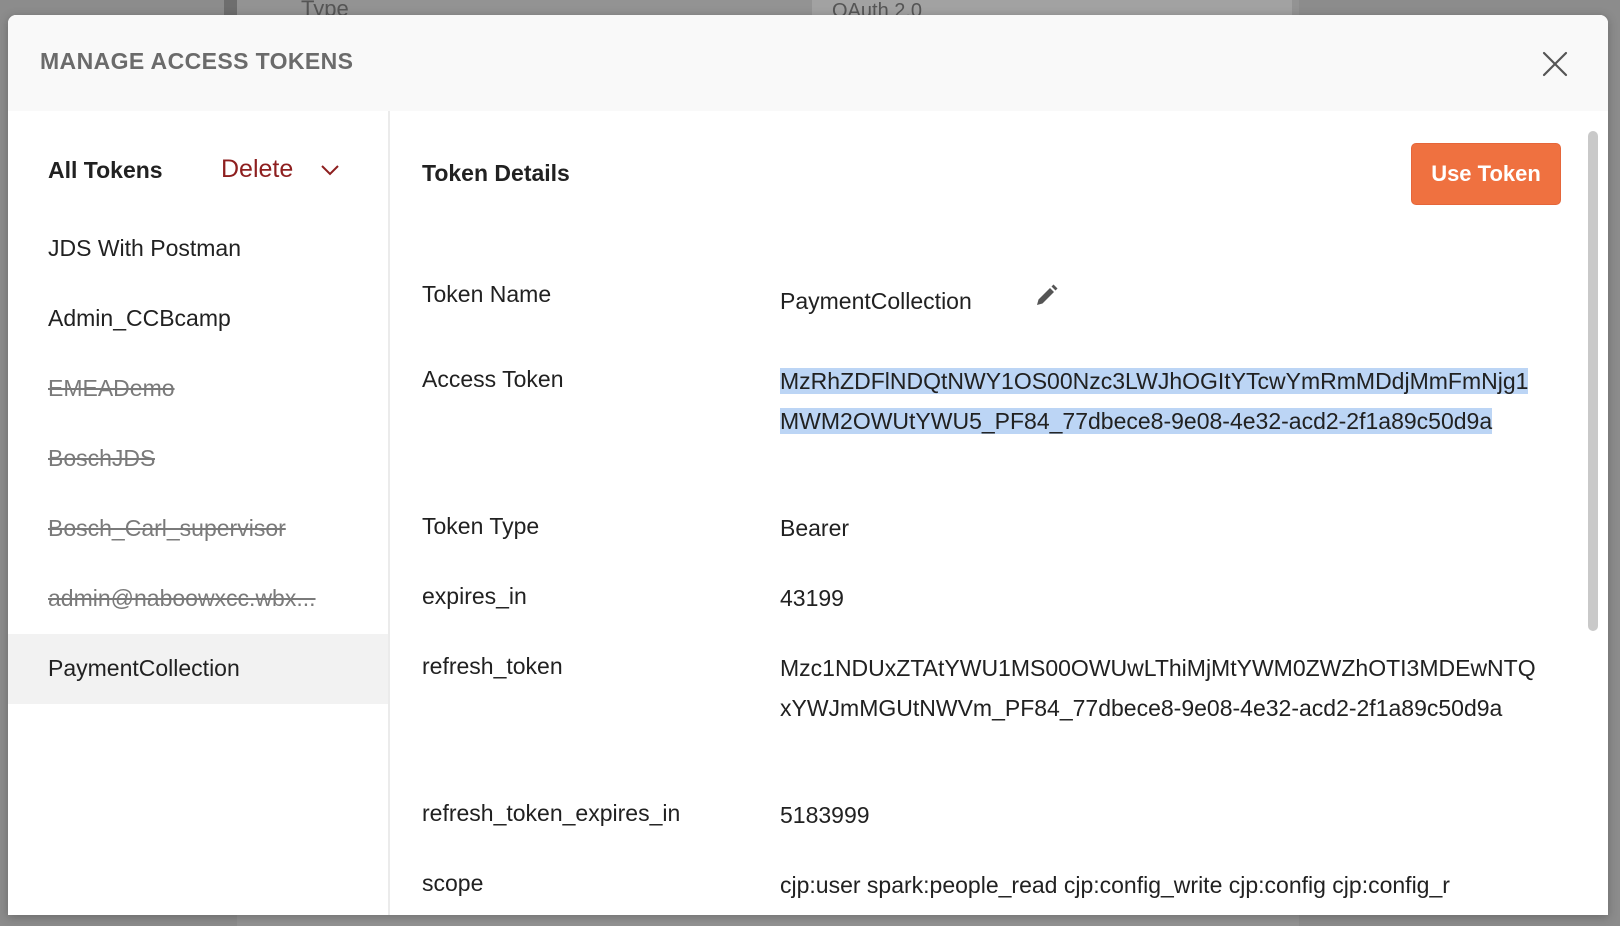  Describe the element at coordinates (144, 248) in the screenshot. I see `token-item-label: JDS With Postman` at that location.